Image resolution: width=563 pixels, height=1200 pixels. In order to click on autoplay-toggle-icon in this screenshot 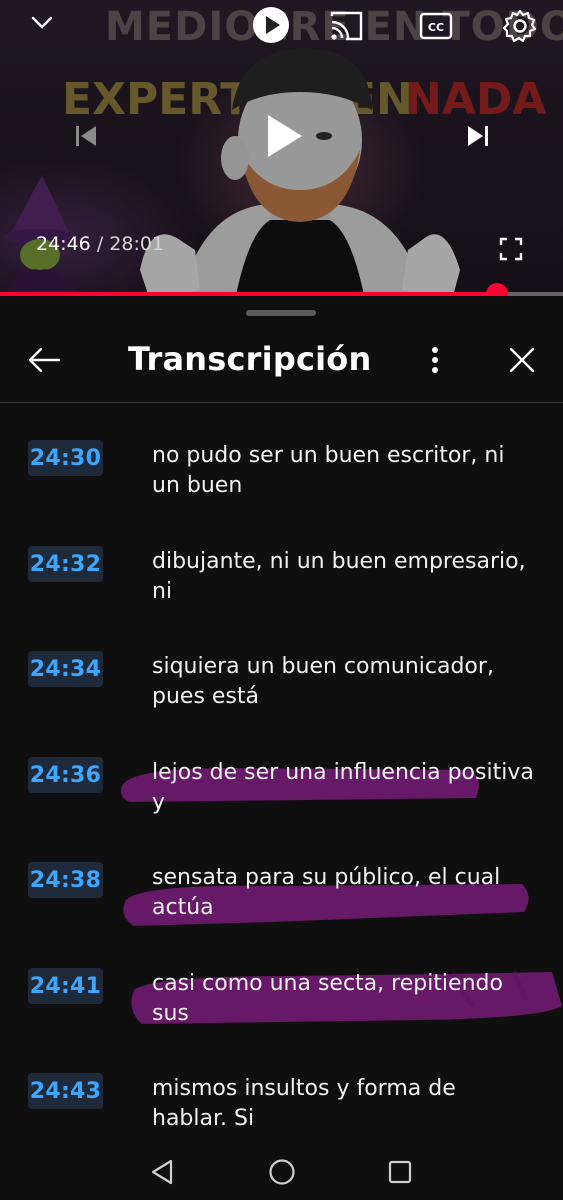, I will do `click(271, 25)`.